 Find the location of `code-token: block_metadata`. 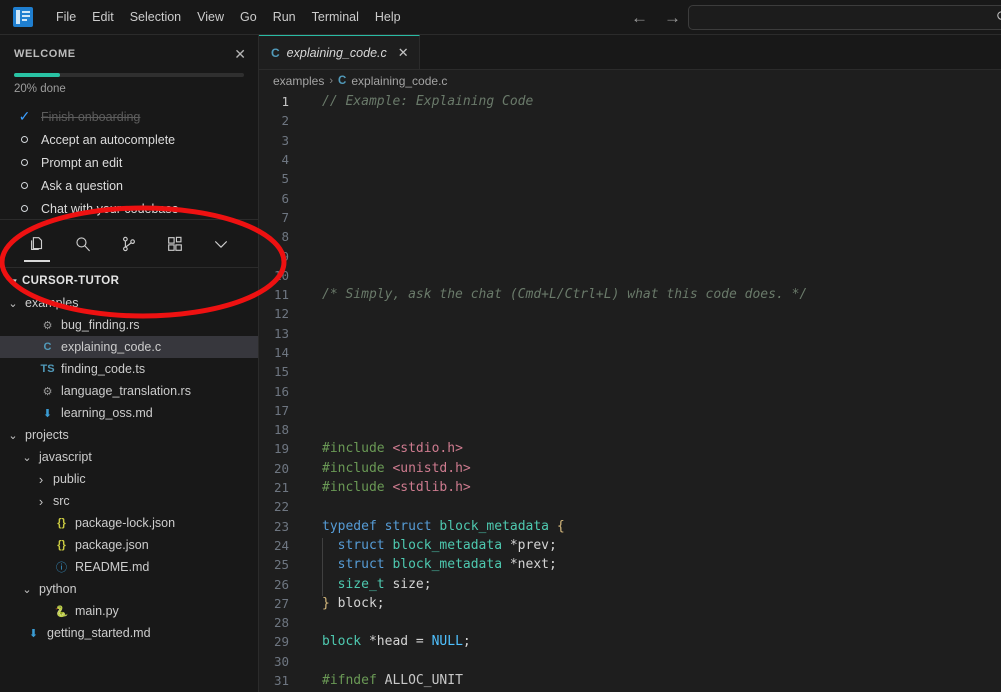

code-token: block_metadata is located at coordinates (498, 526).